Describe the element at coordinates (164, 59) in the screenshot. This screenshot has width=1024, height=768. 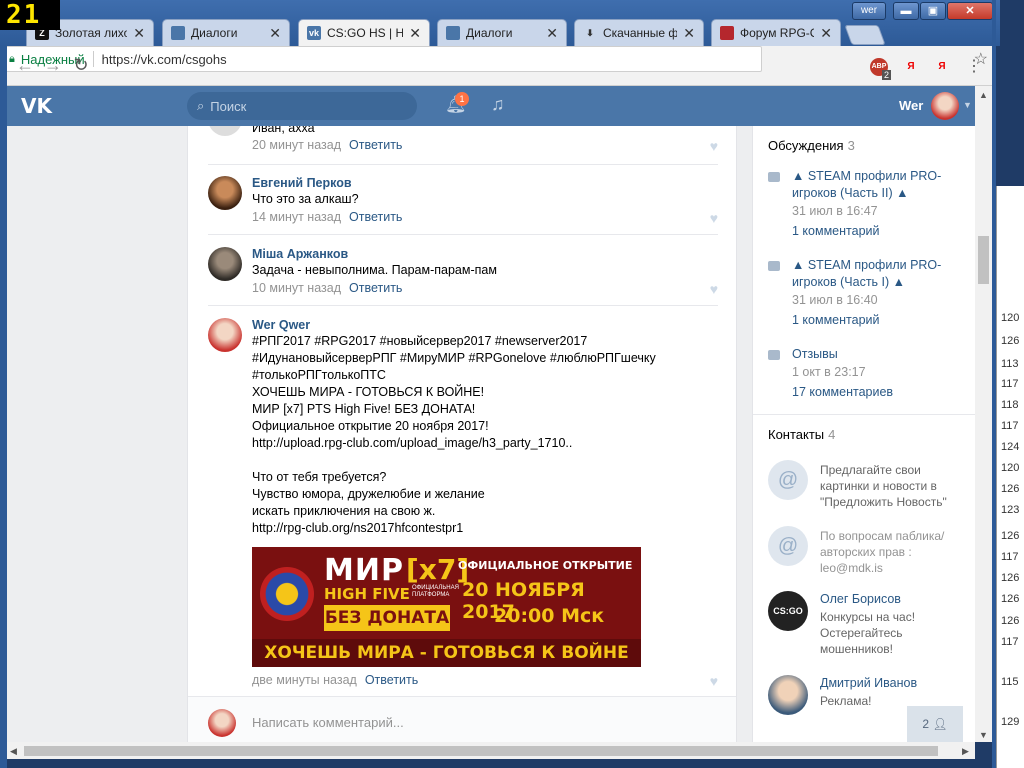
I see `url-text: https://vk.com/csgohs` at that location.